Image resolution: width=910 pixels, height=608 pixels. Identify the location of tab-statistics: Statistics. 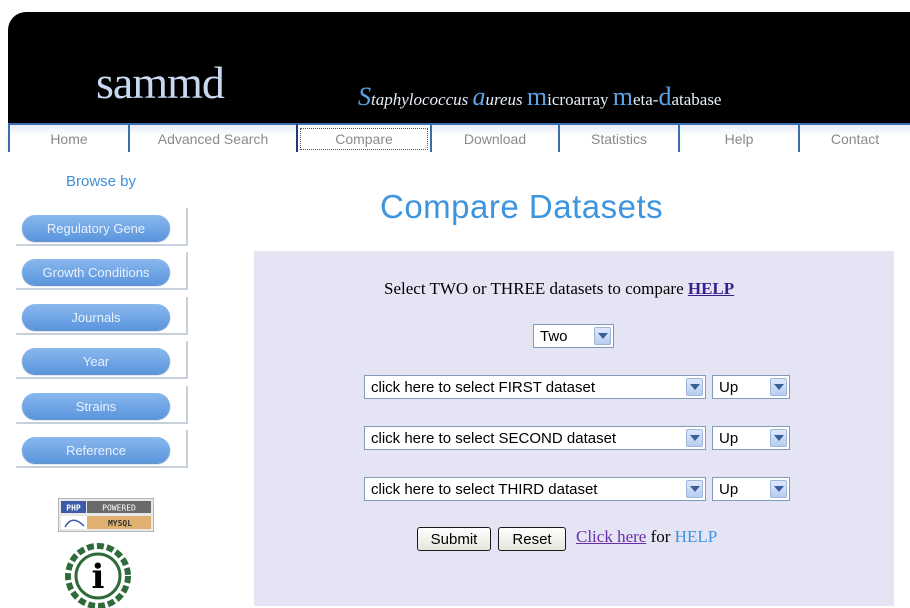
(618, 137).